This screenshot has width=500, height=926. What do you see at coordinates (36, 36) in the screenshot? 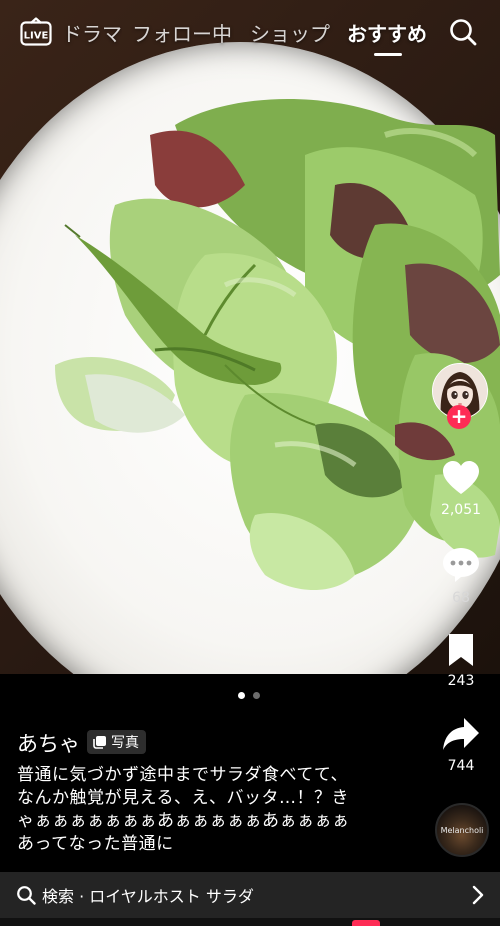
I see `live-label: LIVE` at bounding box center [36, 36].